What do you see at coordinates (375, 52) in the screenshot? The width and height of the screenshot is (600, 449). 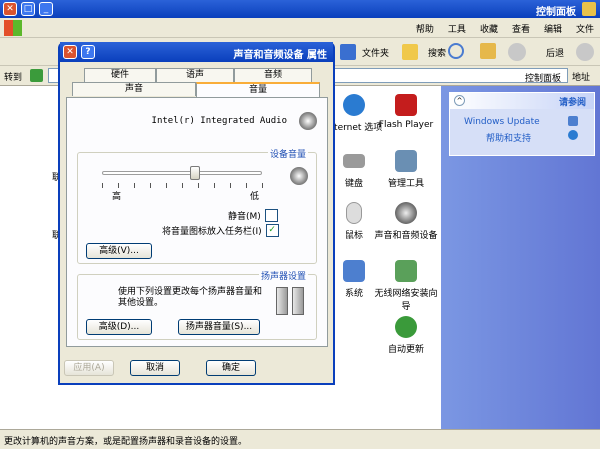 I see `folders-label: 文件夹` at bounding box center [375, 52].